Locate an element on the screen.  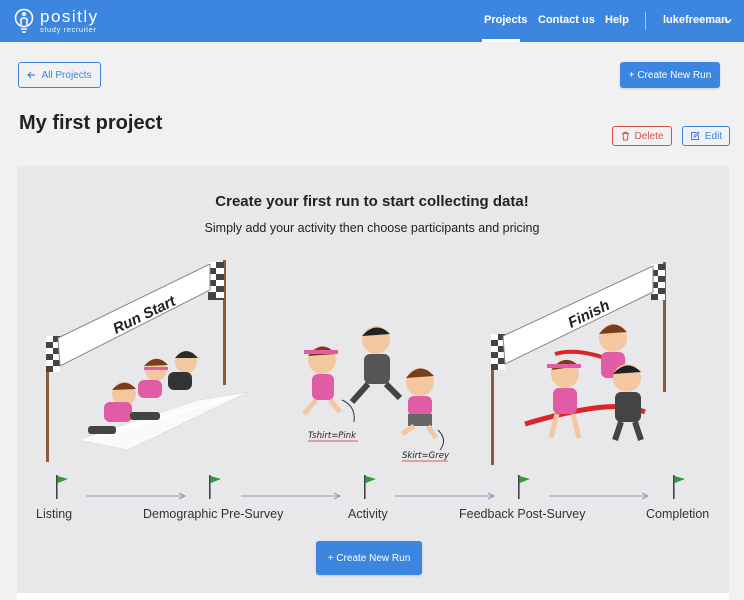
all-projects-button: All Projects is located at coordinates (59, 75).